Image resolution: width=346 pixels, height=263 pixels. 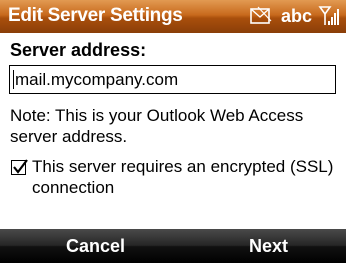 I want to click on cancel-button: Cancel, so click(x=95, y=246).